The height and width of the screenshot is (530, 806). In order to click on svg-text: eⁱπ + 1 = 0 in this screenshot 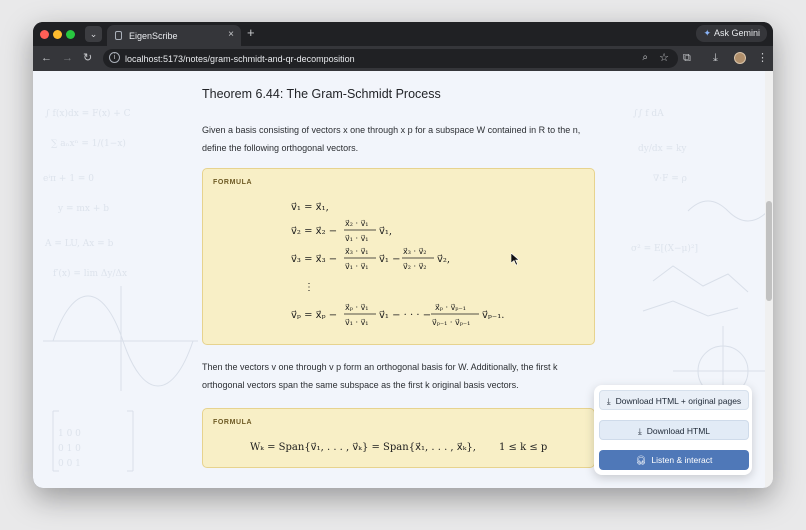, I will do `click(68, 179)`.